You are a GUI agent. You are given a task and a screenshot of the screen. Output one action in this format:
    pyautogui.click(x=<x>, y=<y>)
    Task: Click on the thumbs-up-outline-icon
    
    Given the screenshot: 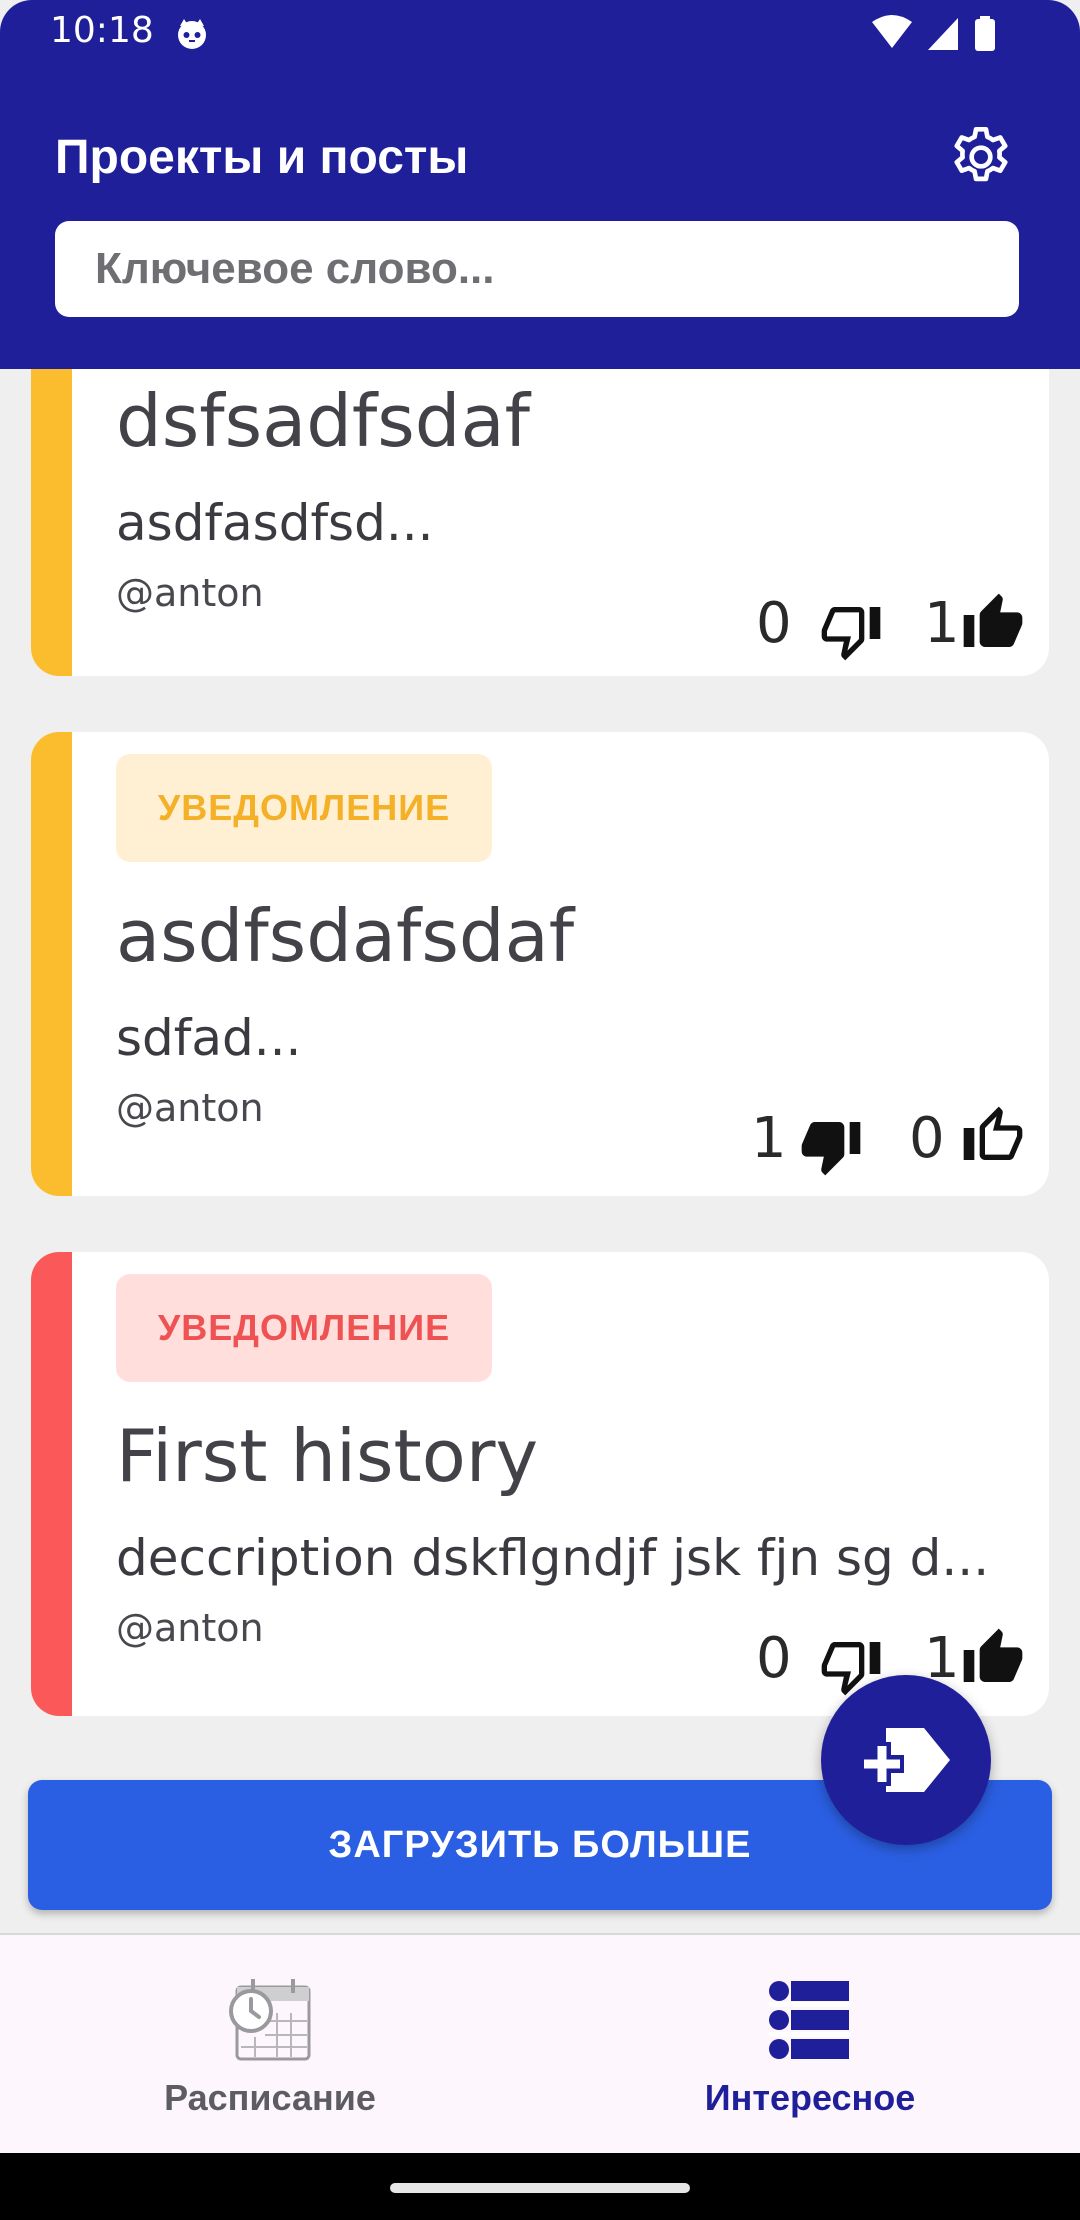 What is the action you would take?
    pyautogui.click(x=993, y=1136)
    